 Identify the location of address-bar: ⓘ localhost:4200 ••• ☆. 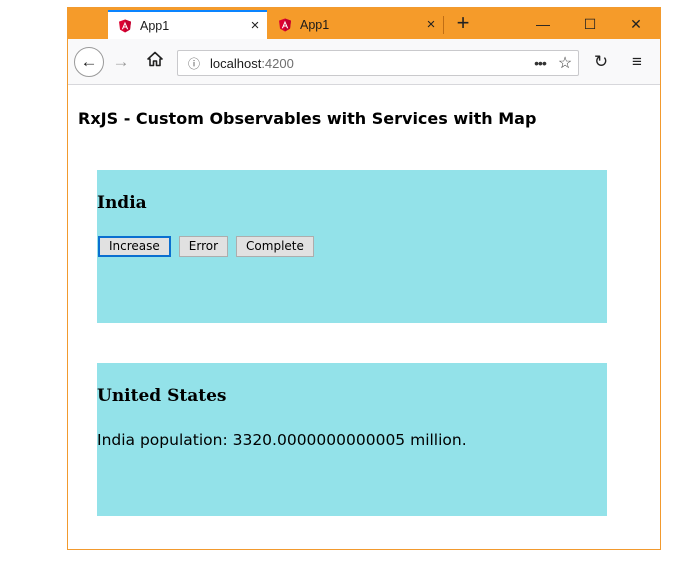
(378, 63).